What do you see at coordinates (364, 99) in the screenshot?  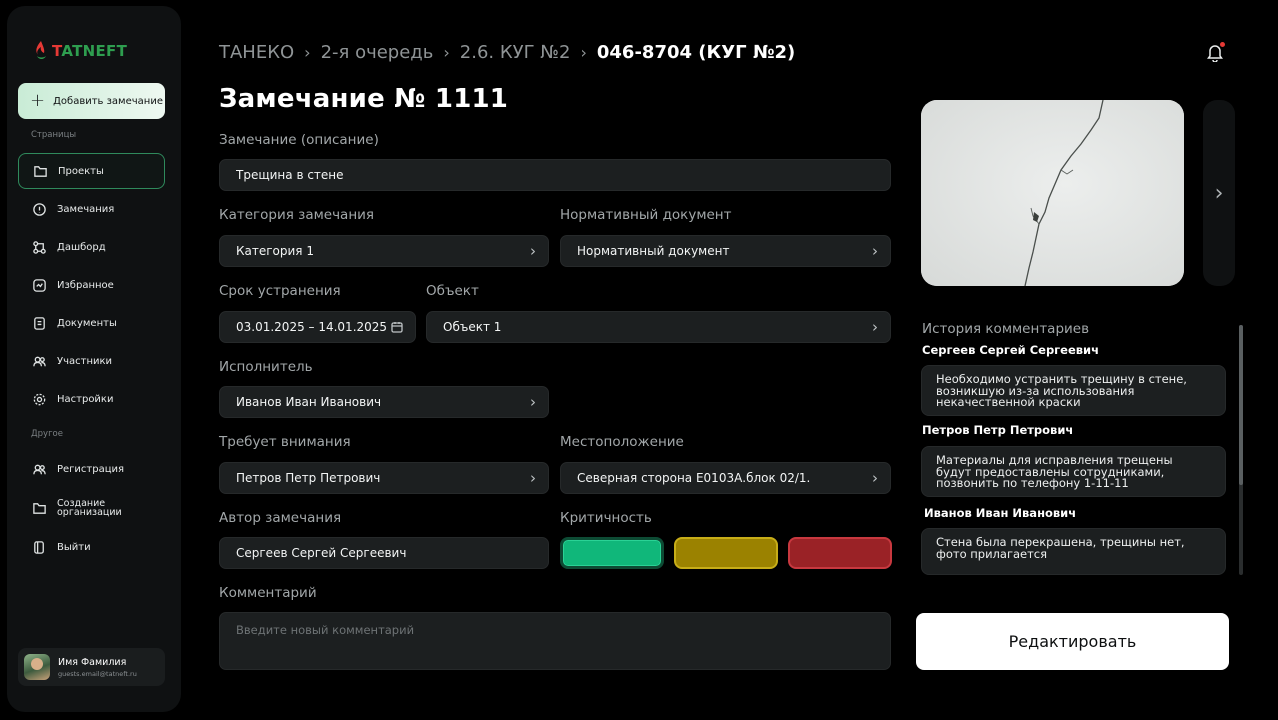 I see `page-title: Замечание № 1111` at bounding box center [364, 99].